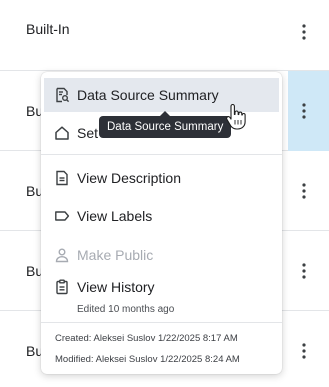 The image size is (329, 387). What do you see at coordinates (62, 255) in the screenshot?
I see `person-icon` at bounding box center [62, 255].